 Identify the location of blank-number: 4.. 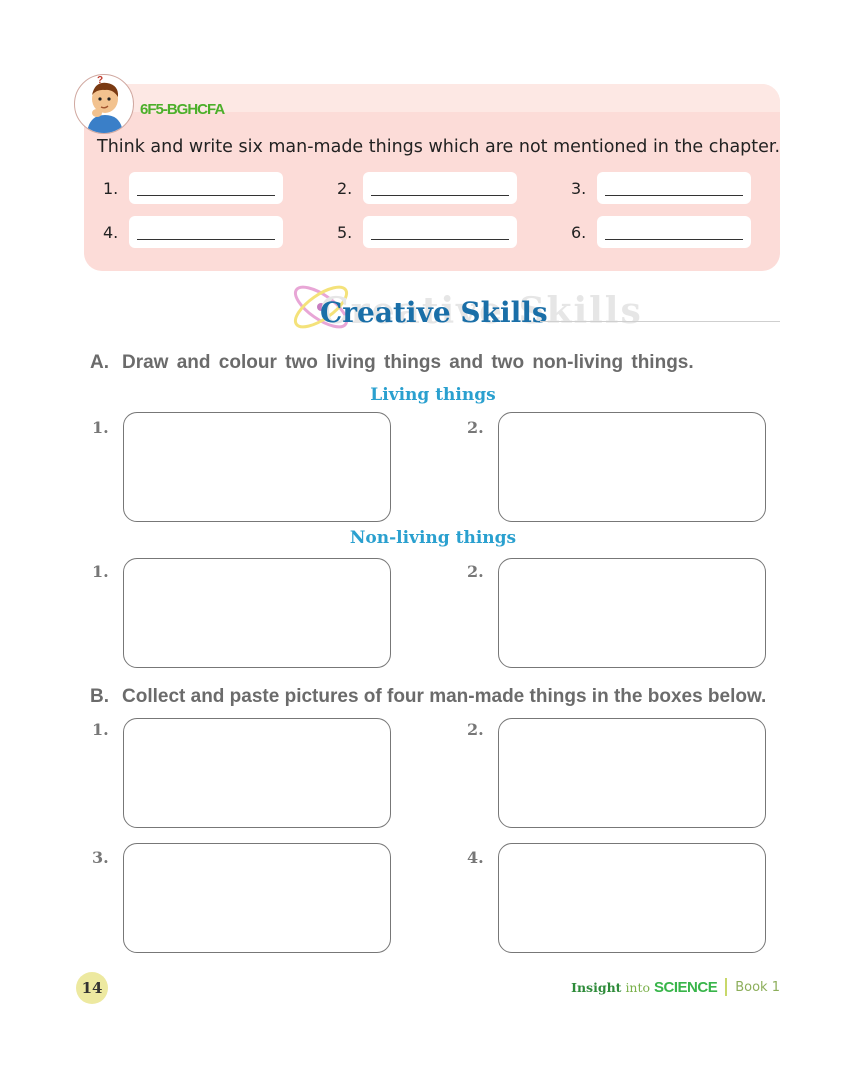
(111, 232).